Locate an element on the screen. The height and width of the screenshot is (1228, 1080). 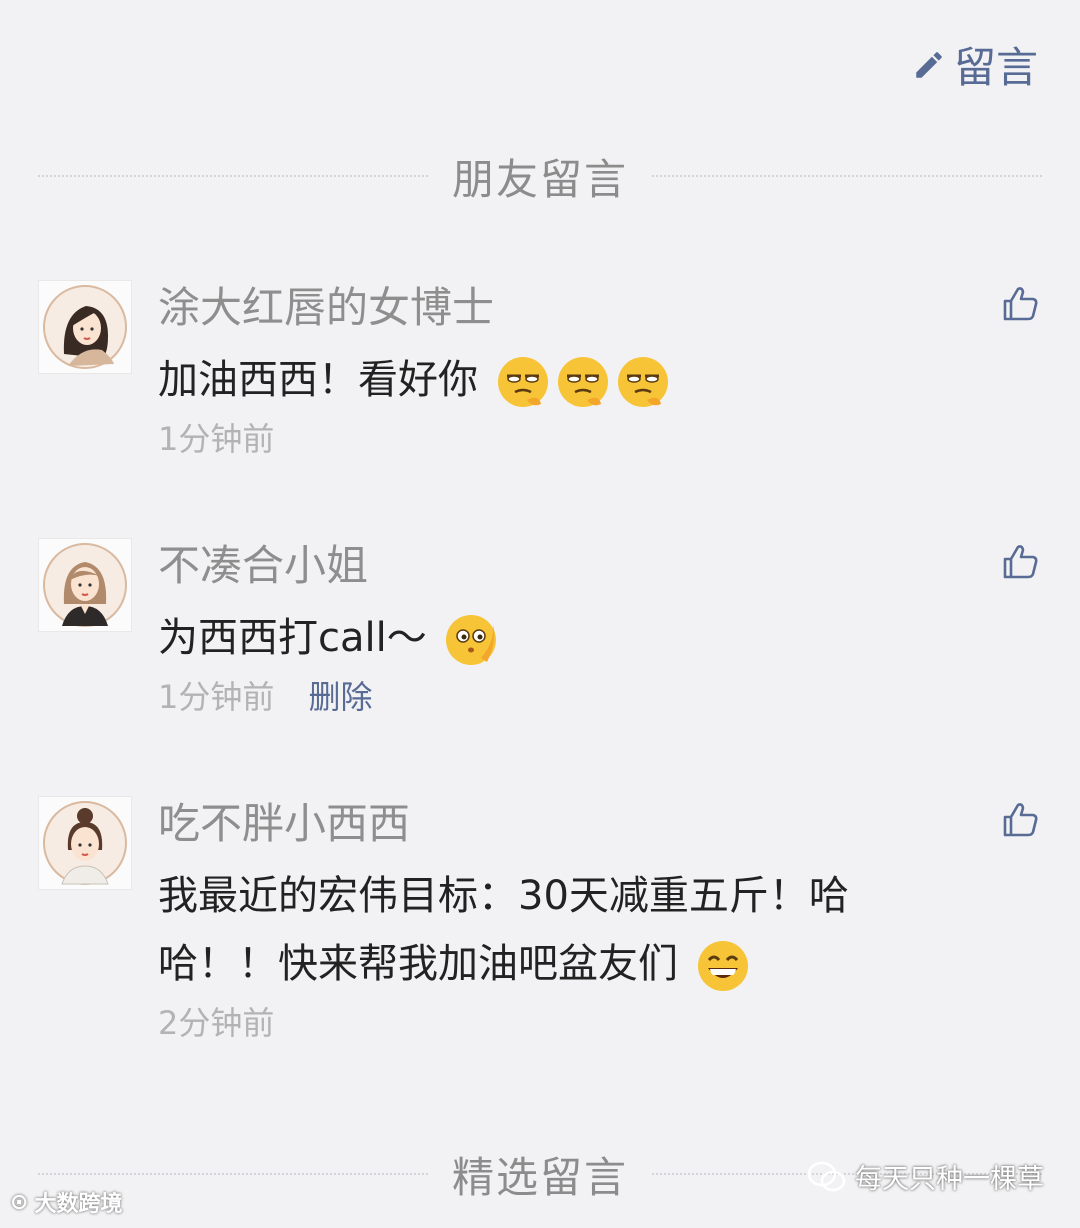
watermark-right: 每天只种一棵草 is located at coordinates (925, 1176).